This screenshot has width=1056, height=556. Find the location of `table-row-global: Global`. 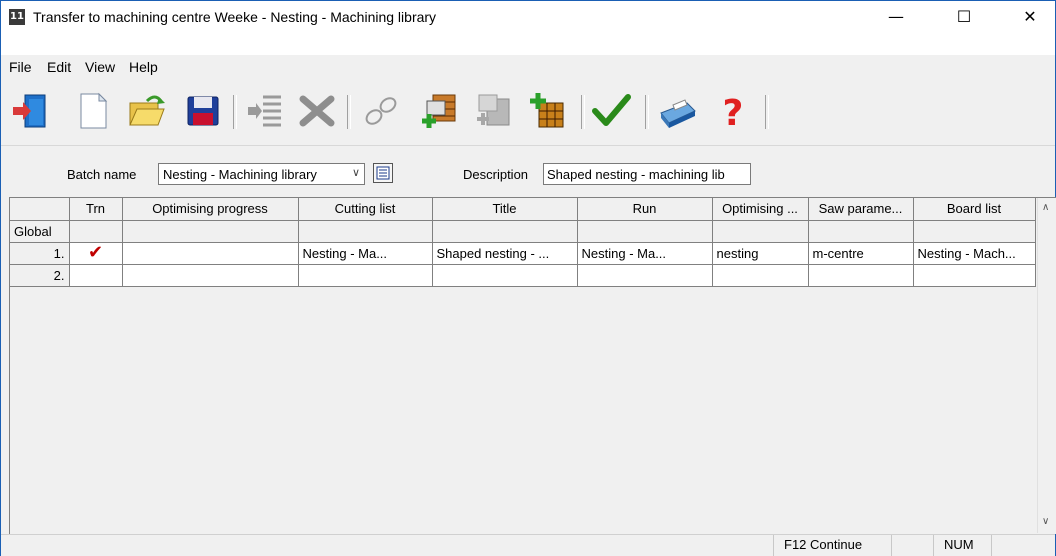

table-row-global: Global is located at coordinates (523, 231).